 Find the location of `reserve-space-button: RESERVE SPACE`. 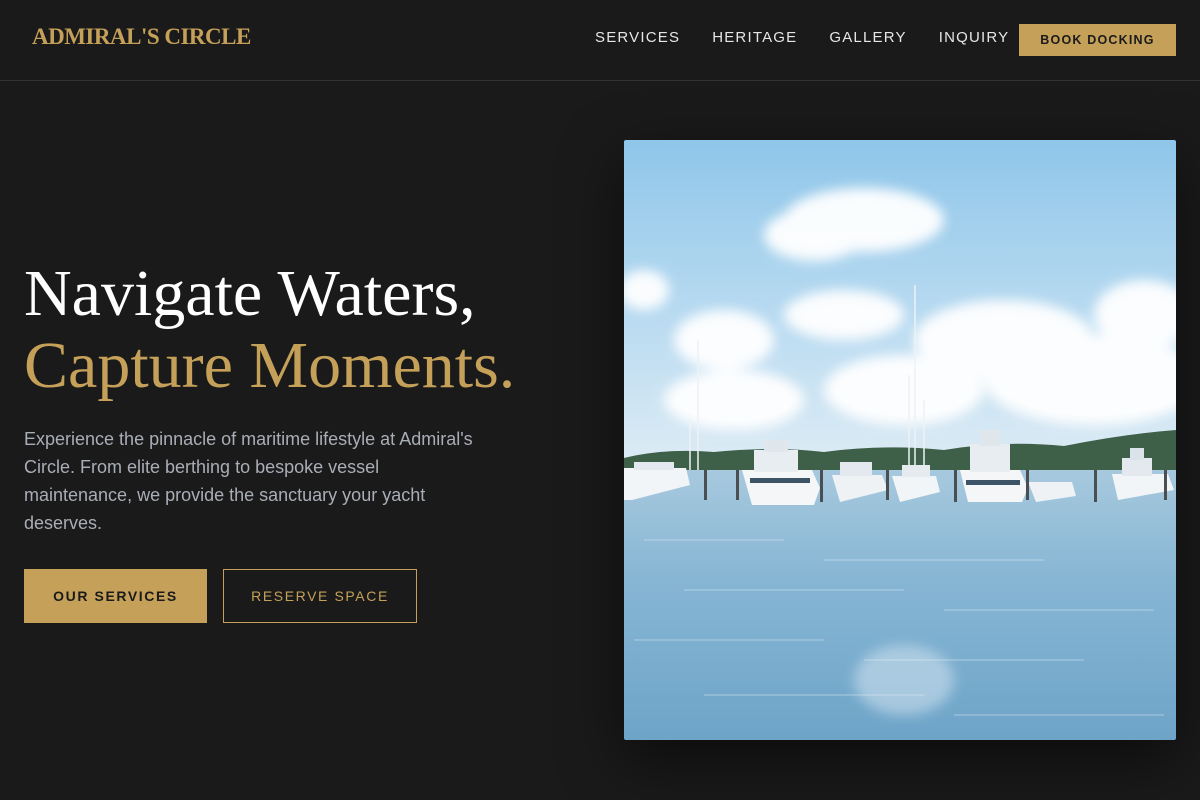

reserve-space-button: RESERVE SPACE is located at coordinates (320, 596).